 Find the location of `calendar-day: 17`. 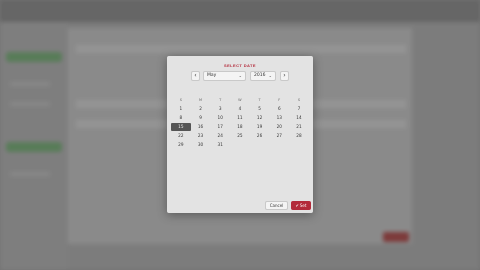

calendar-day: 17 is located at coordinates (220, 127).